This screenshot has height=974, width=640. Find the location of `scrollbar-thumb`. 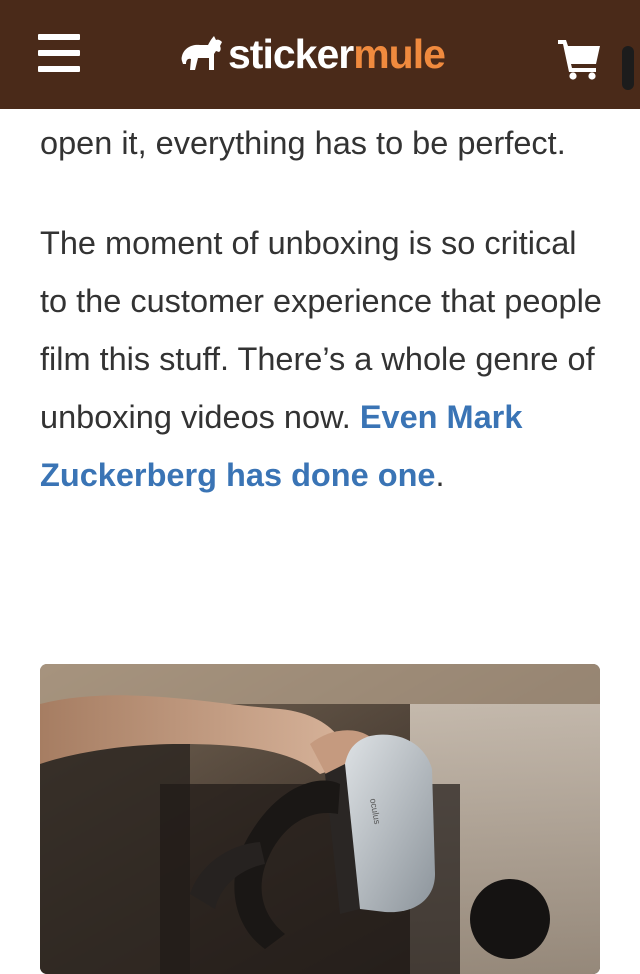

scrollbar-thumb is located at coordinates (628, 68).